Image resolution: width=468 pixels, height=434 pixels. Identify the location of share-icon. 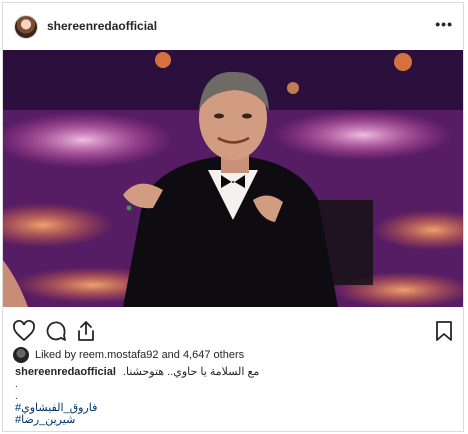
(86, 331).